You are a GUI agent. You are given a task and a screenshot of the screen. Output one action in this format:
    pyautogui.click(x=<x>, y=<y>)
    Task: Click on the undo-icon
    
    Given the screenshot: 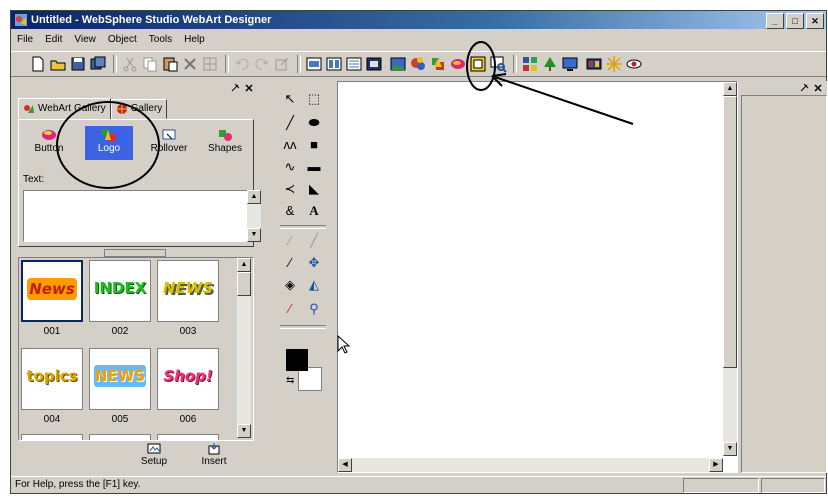 What is the action you would take?
    pyautogui.click(x=242, y=64)
    